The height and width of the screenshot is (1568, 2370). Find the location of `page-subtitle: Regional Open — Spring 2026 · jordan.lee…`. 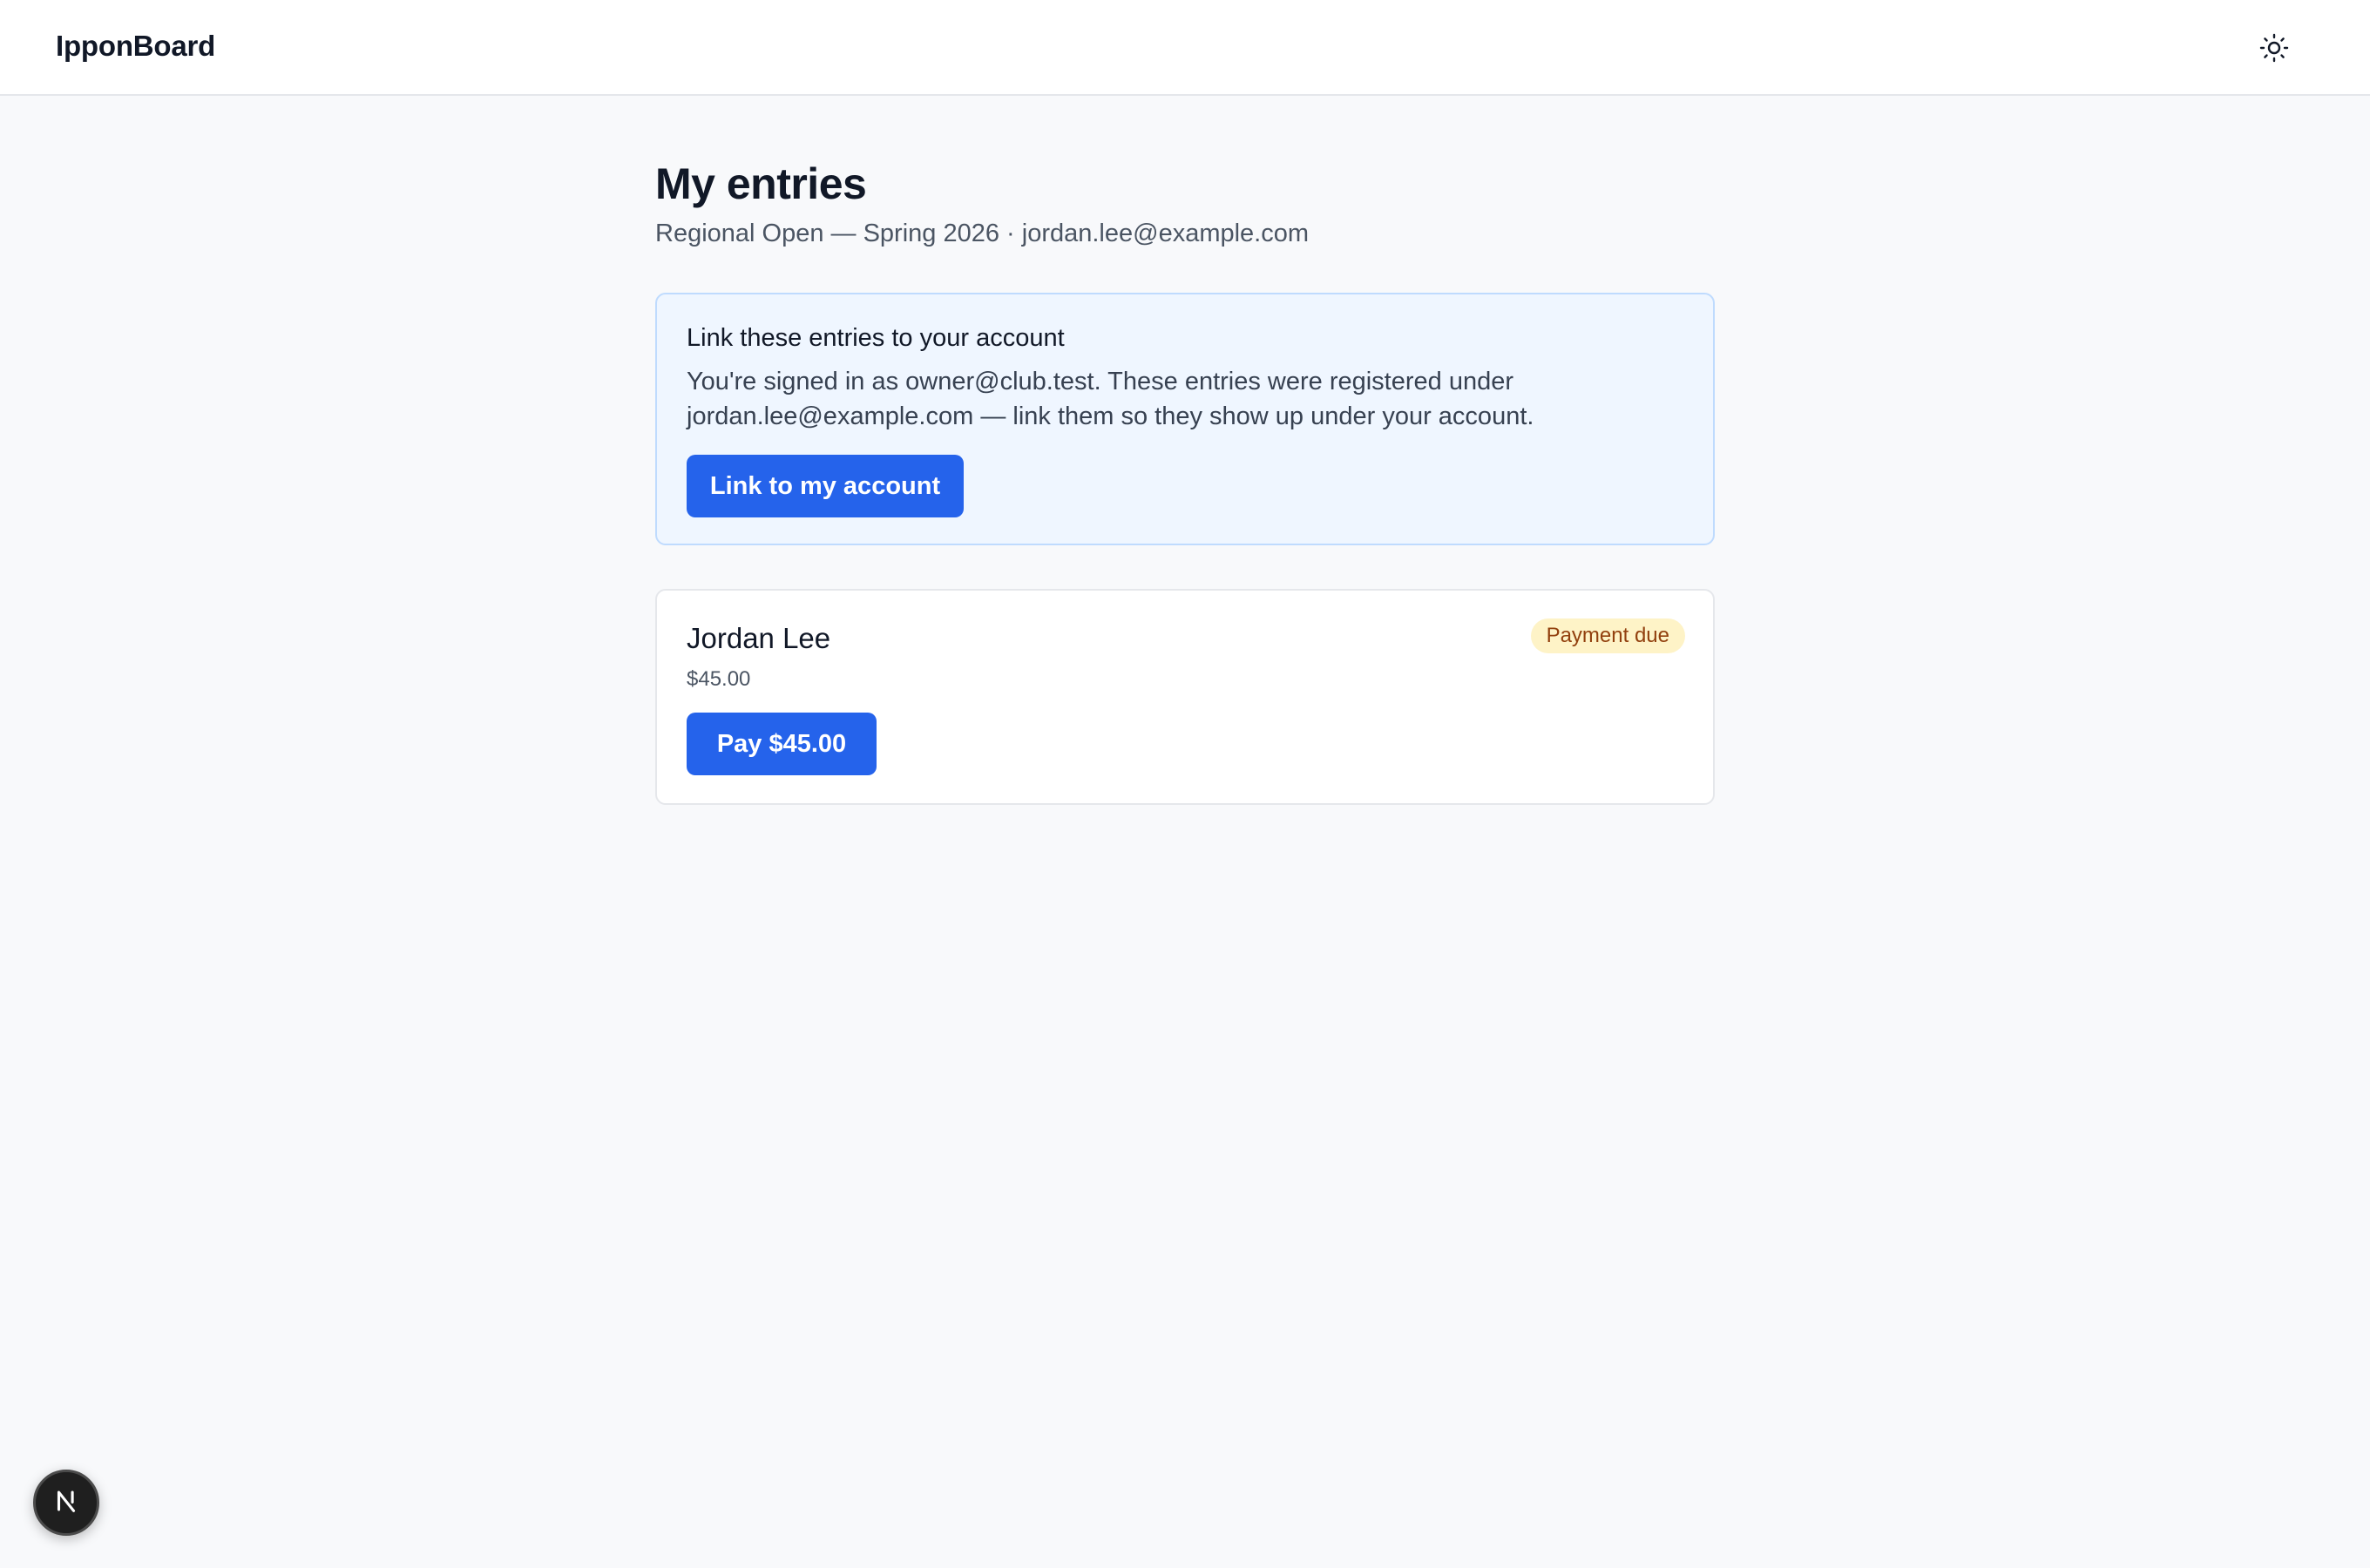

page-subtitle: Regional Open — Spring 2026 · jordan.lee… is located at coordinates (983, 233).